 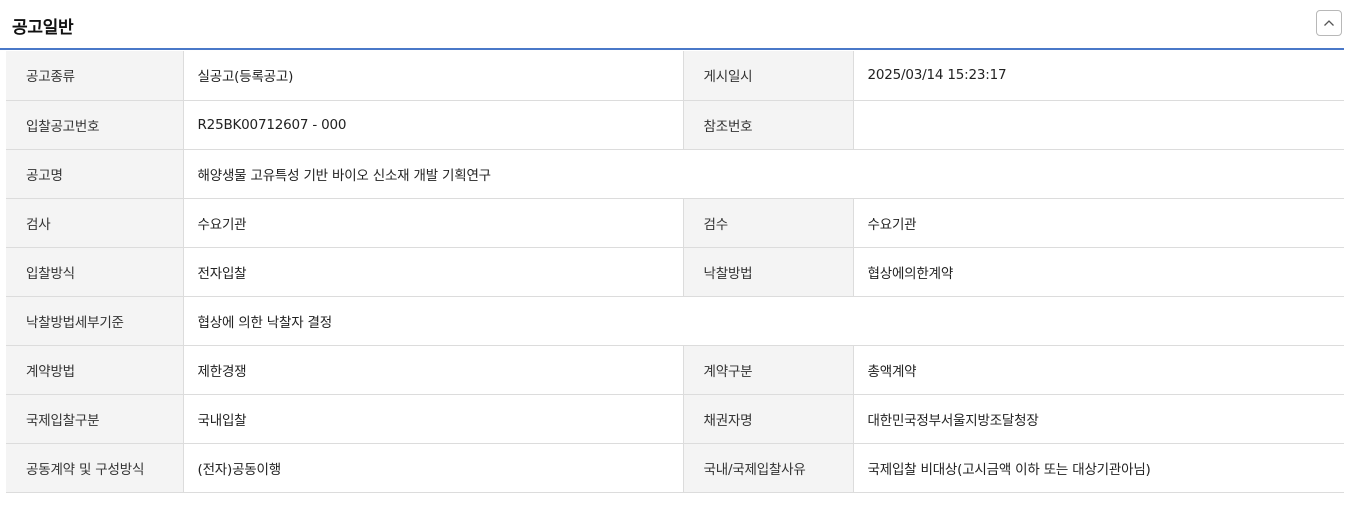 I want to click on field-label: 국내/국제입찰사유, so click(x=768, y=468).